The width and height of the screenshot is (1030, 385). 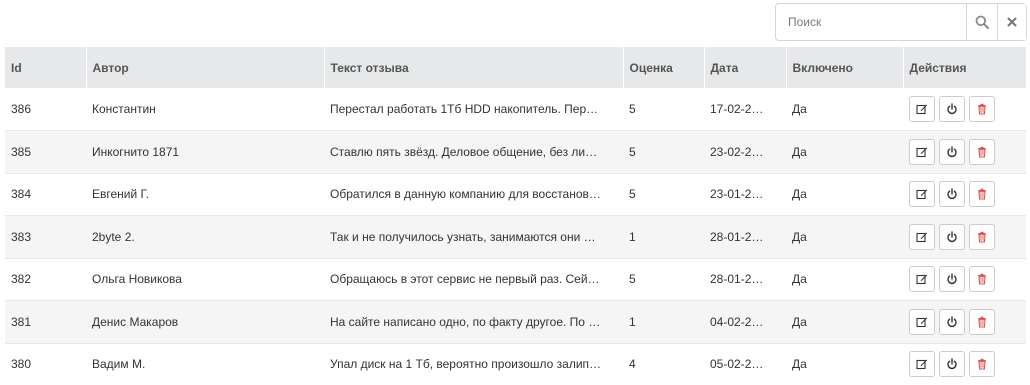 What do you see at coordinates (871, 22) in the screenshot?
I see `search-input` at bounding box center [871, 22].